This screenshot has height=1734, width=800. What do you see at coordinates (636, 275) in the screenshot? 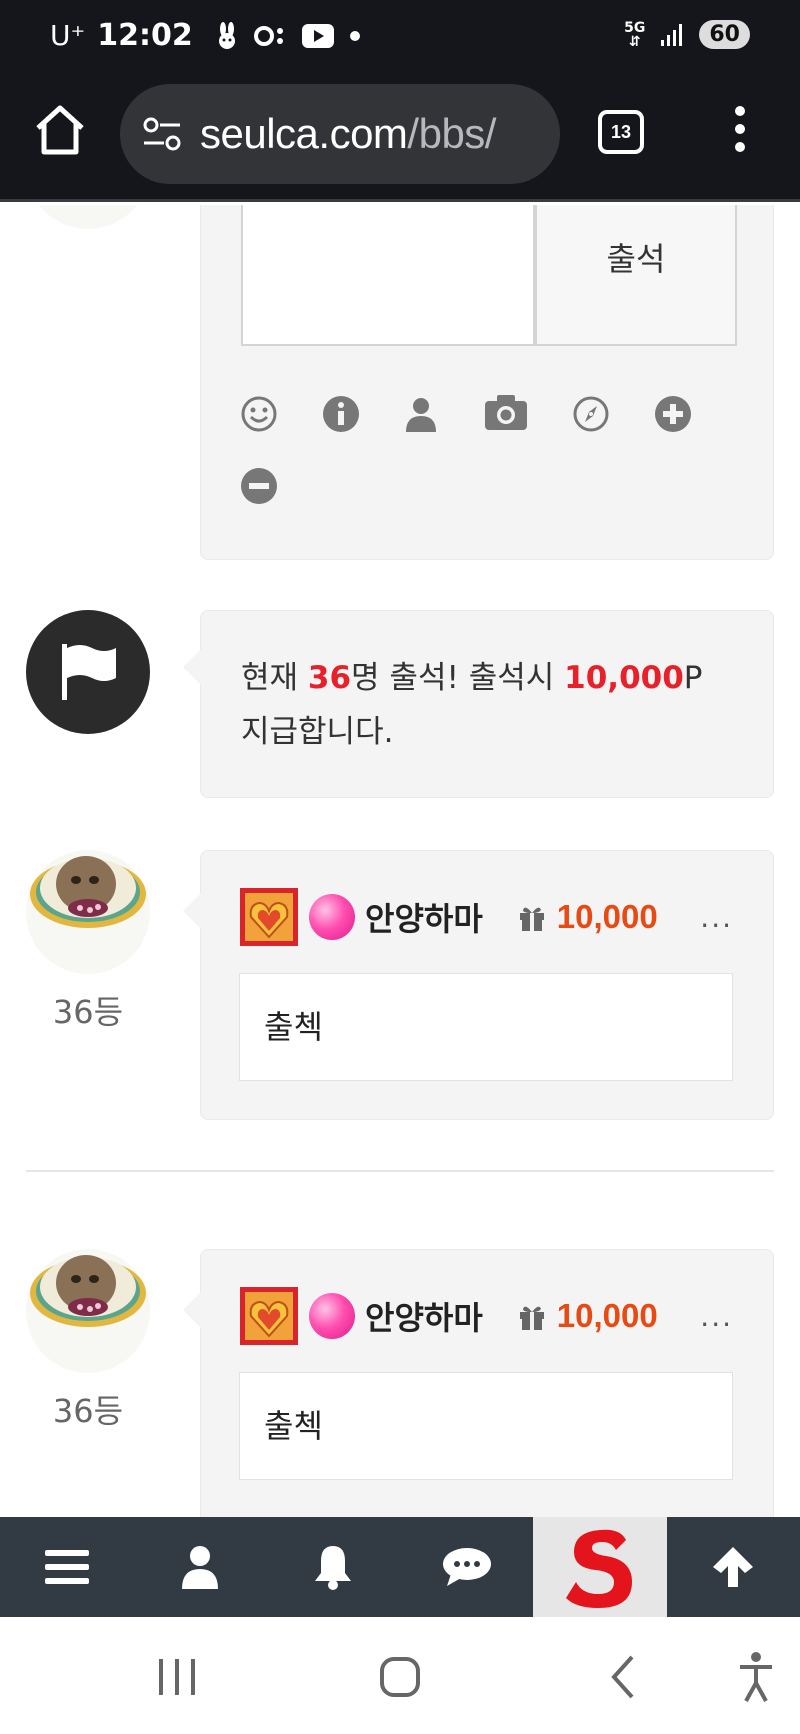
I see `attend-submit-button: 출석` at bounding box center [636, 275].